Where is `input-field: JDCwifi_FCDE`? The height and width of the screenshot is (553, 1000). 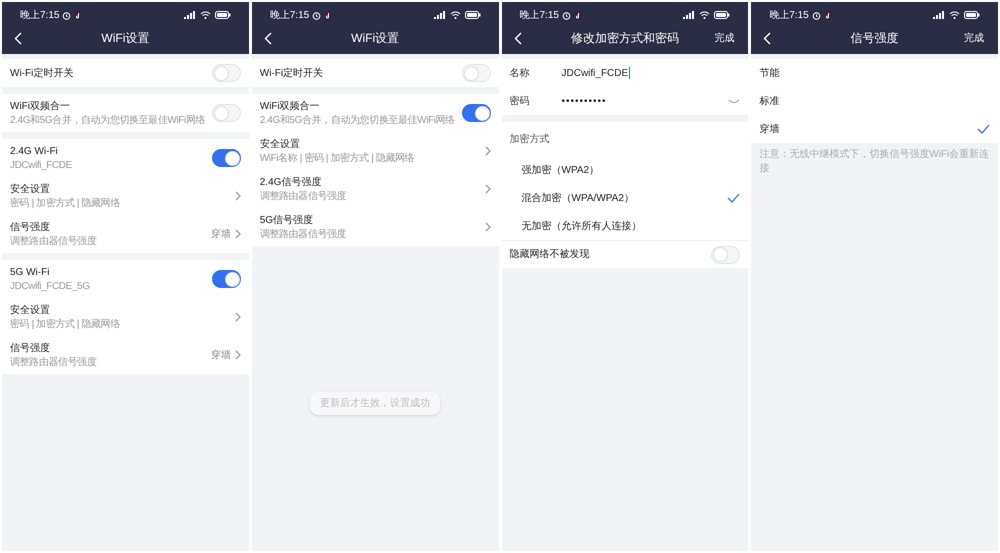 input-field: JDCwifi_FCDE is located at coordinates (596, 73).